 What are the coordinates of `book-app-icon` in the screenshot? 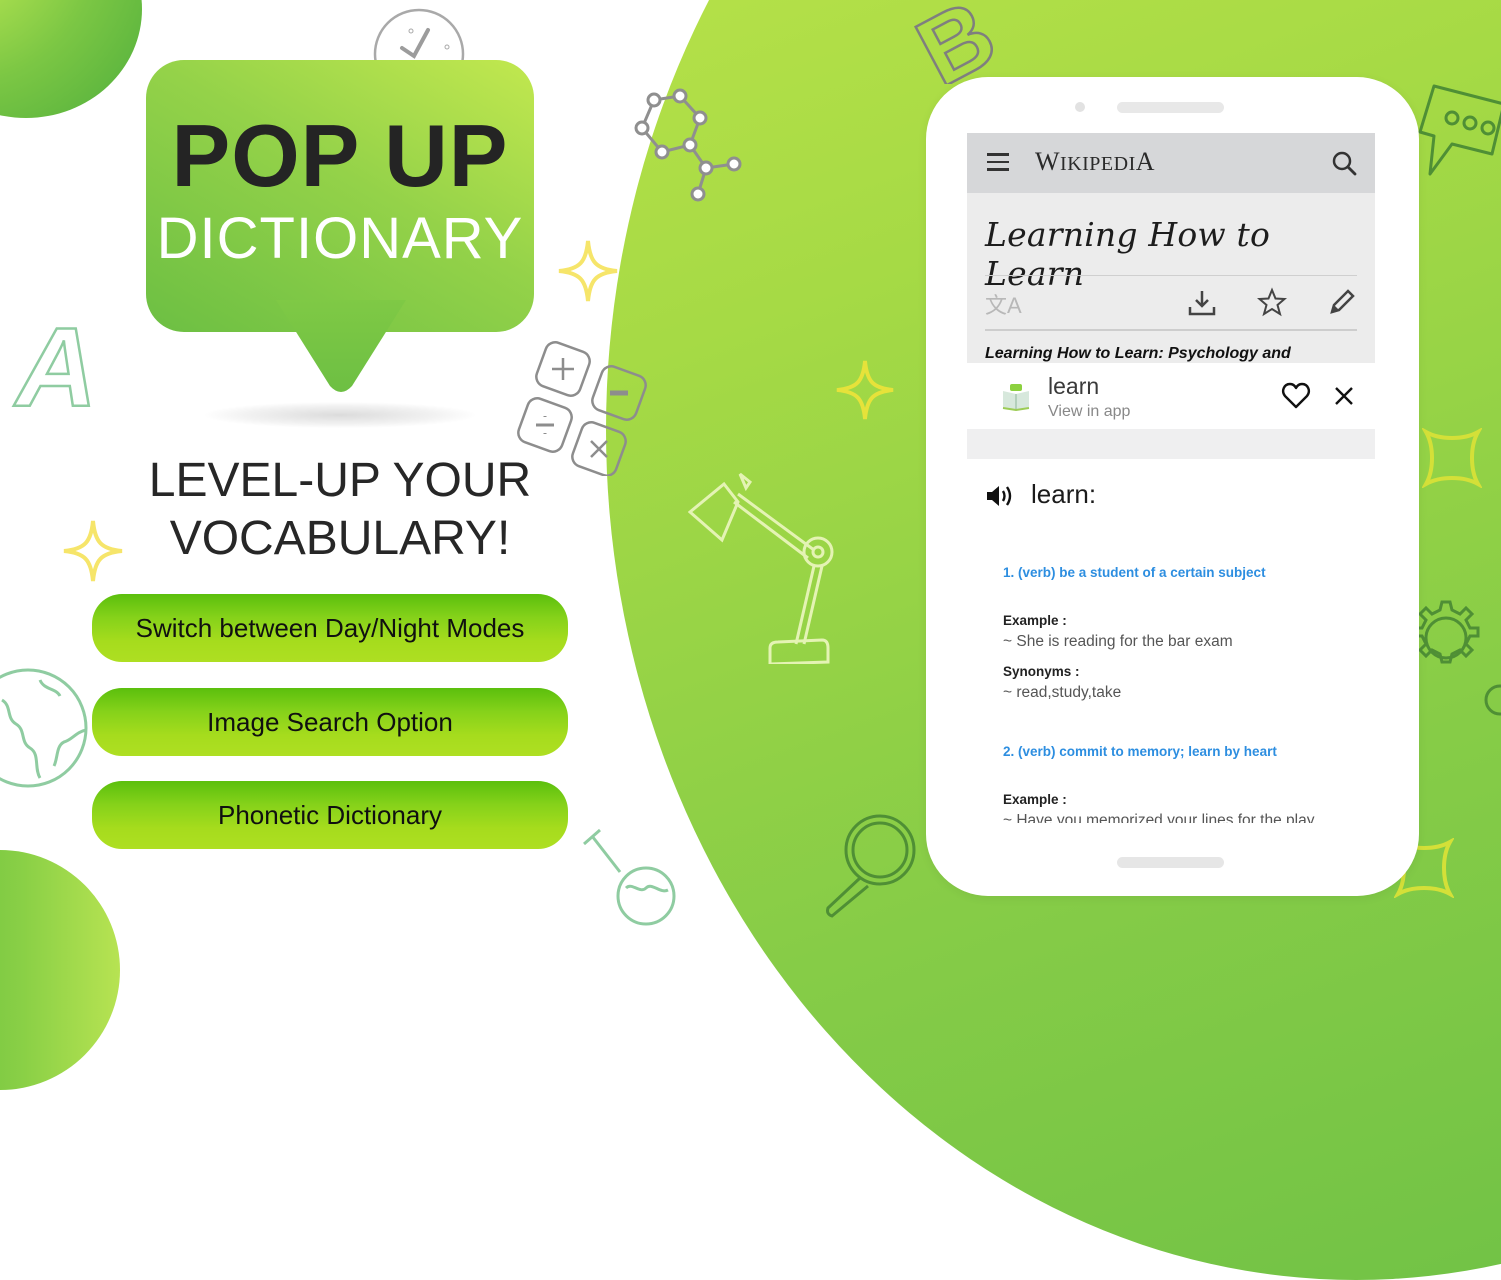 It's located at (1016, 397).